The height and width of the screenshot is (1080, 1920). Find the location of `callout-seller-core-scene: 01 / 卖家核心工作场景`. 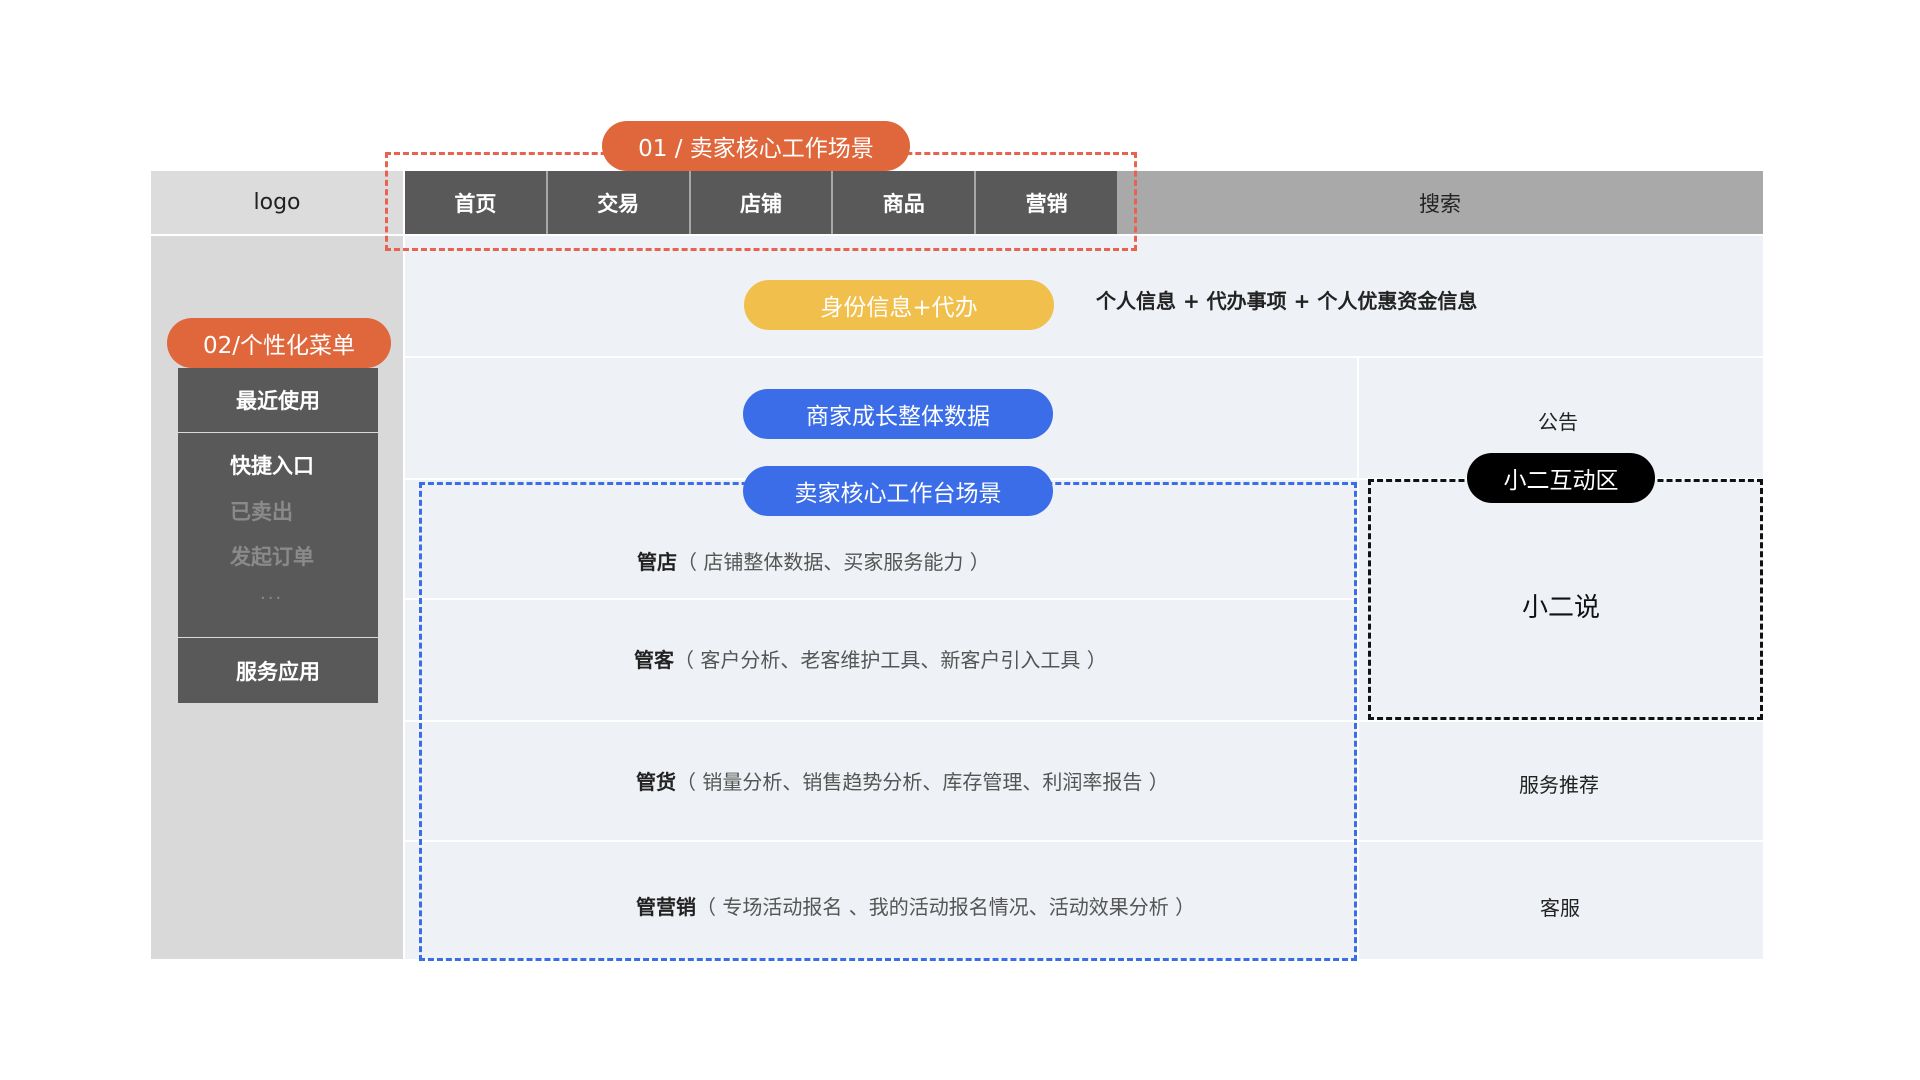

callout-seller-core-scene: 01 / 卖家核心工作场景 is located at coordinates (756, 146).